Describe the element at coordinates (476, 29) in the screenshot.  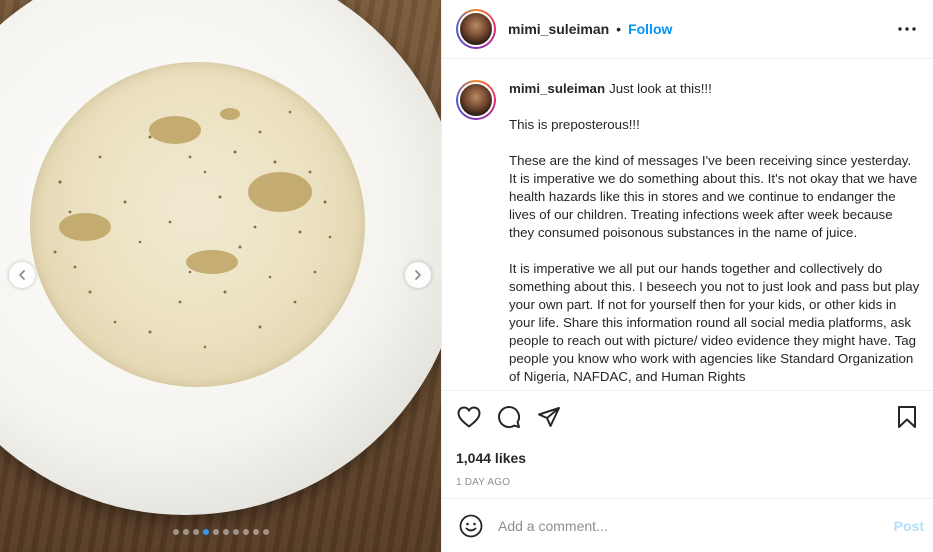
I see `avatar` at that location.